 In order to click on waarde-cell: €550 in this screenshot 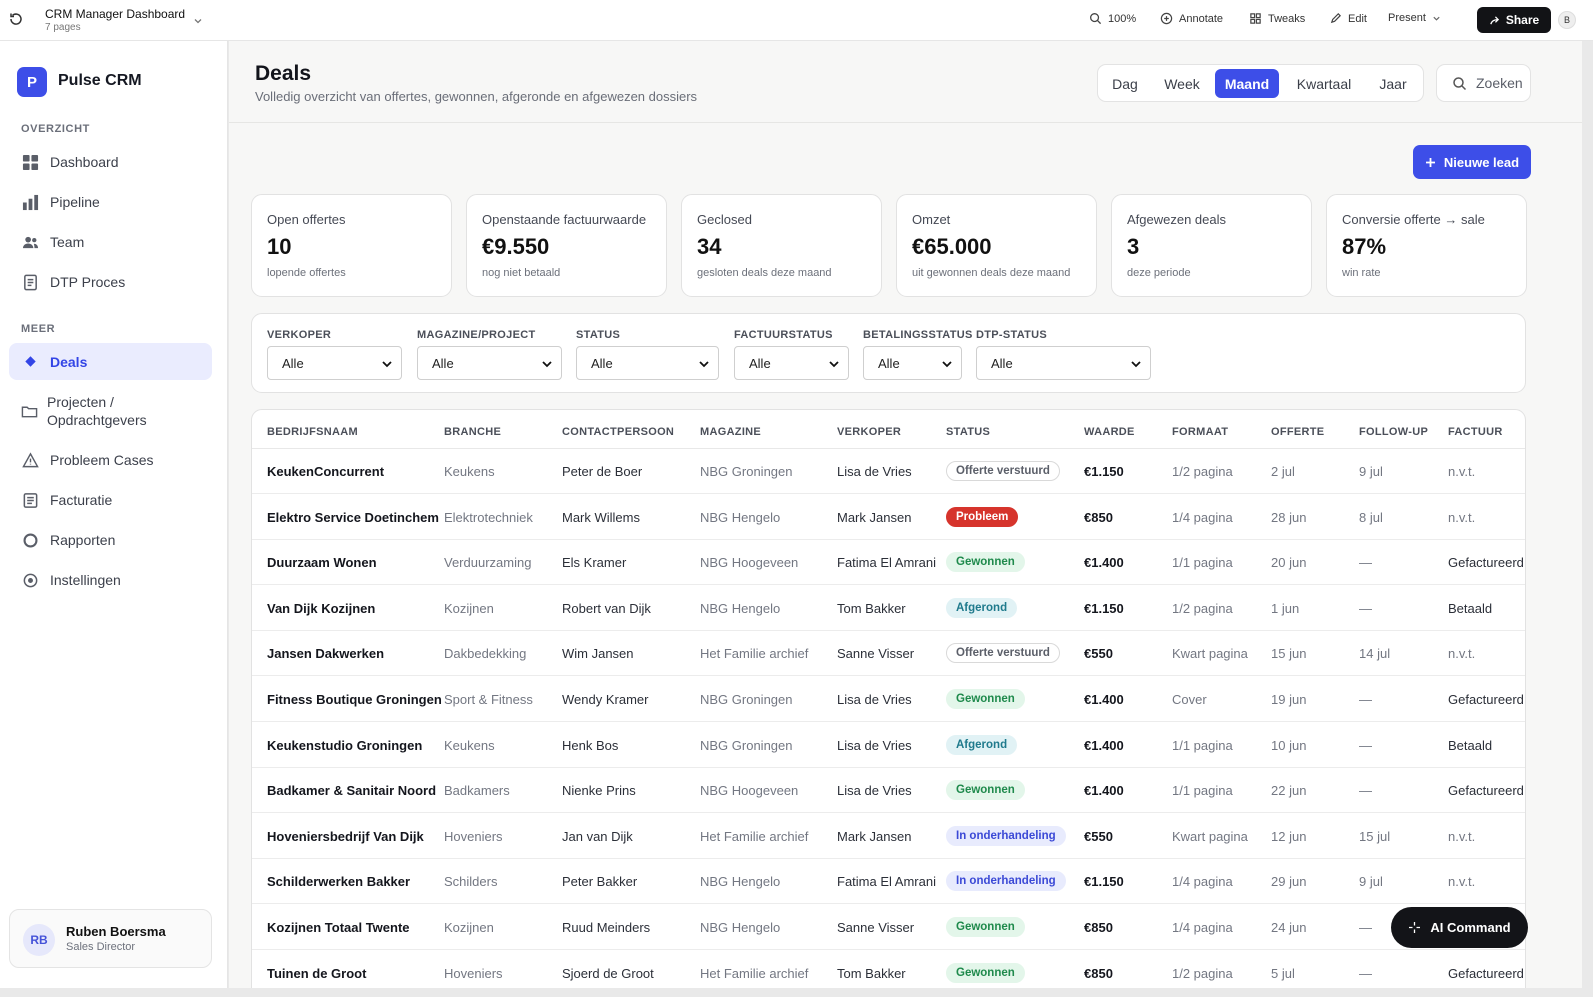, I will do `click(1098, 654)`.